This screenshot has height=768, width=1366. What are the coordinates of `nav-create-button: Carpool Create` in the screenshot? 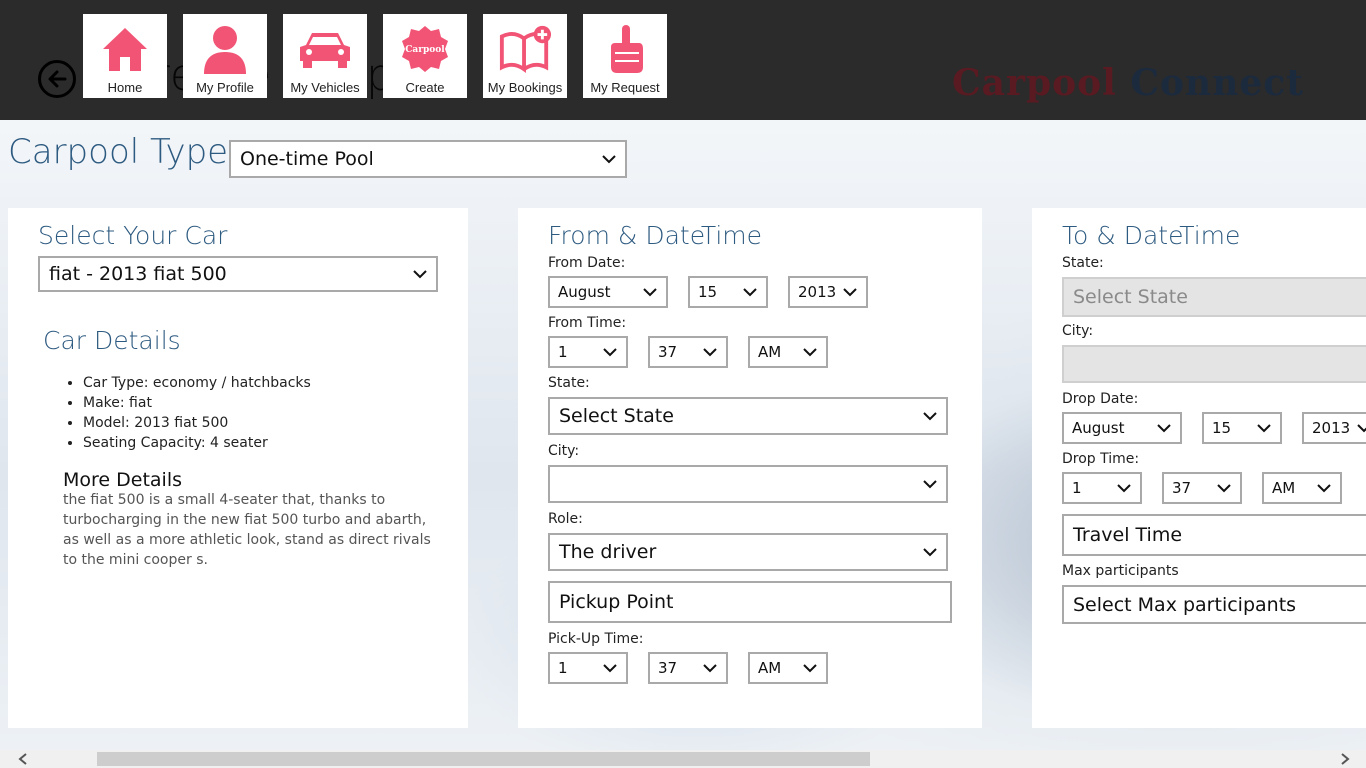 It's located at (425, 56).